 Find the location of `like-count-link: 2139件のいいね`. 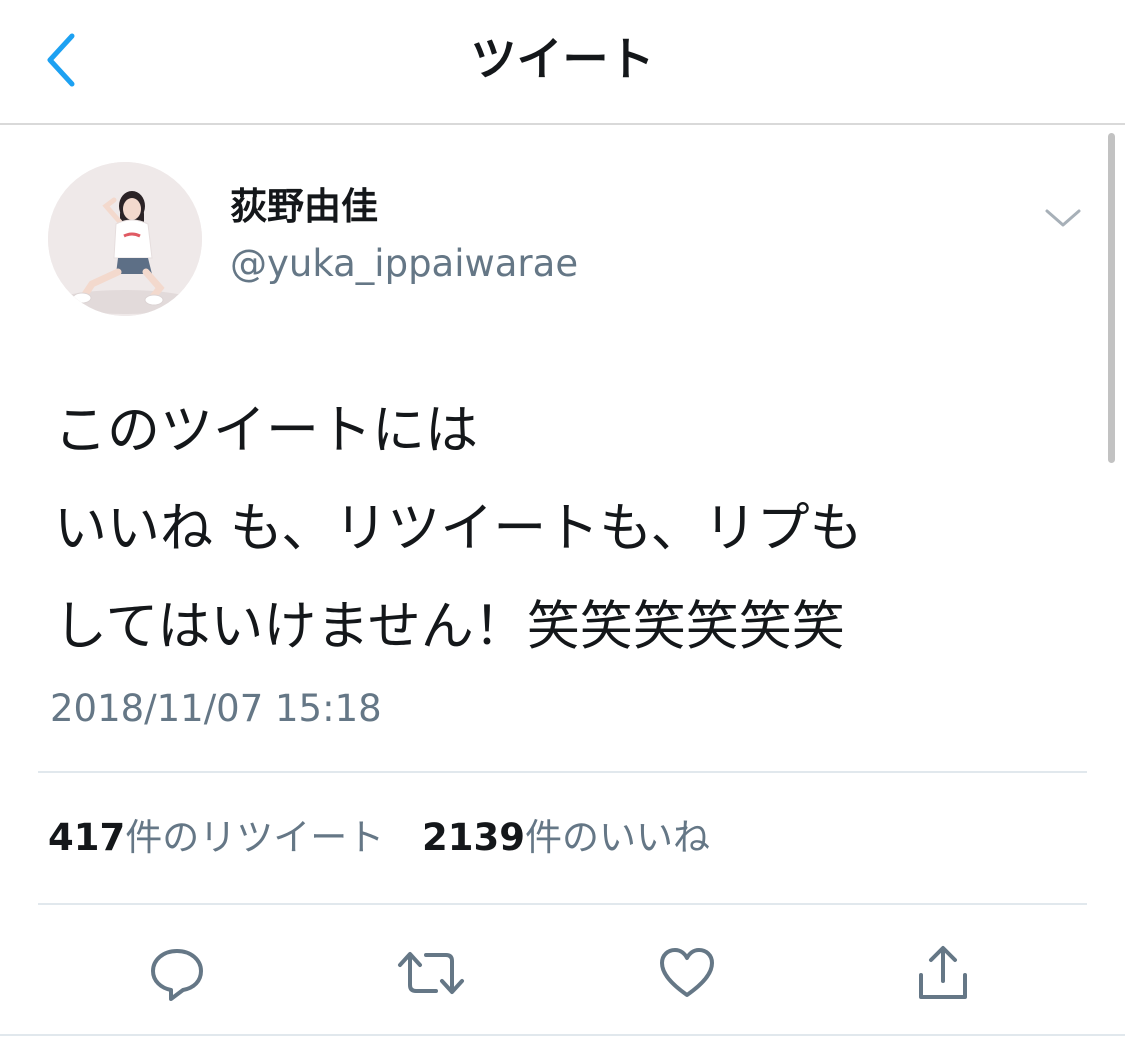

like-count-link: 2139件のいいね is located at coordinates (566, 838).